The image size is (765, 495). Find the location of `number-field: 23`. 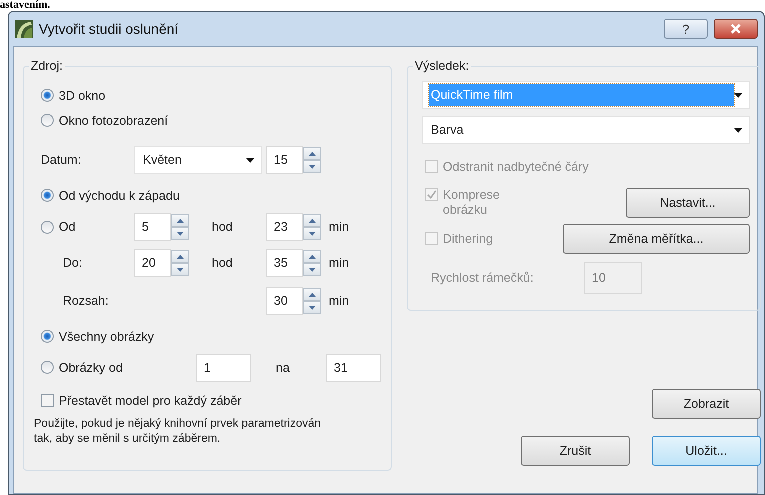

number-field: 23 is located at coordinates (284, 227).